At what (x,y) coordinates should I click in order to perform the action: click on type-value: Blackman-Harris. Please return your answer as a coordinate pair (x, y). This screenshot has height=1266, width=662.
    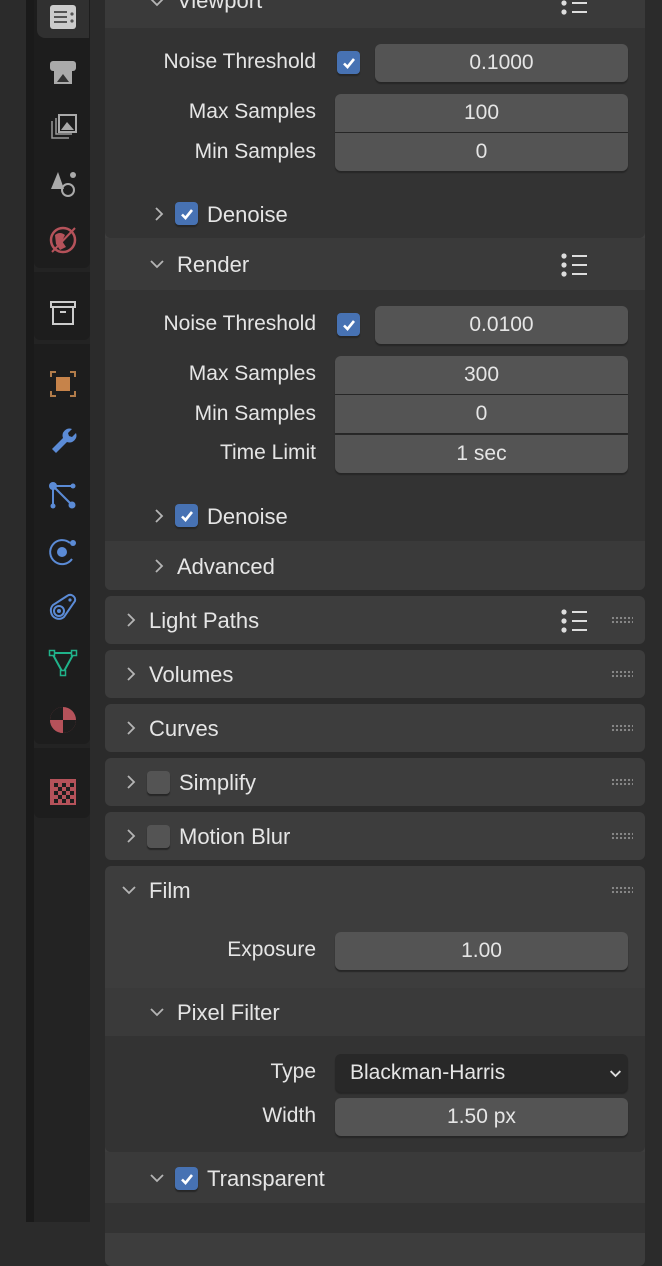
    Looking at the image, I should click on (428, 1072).